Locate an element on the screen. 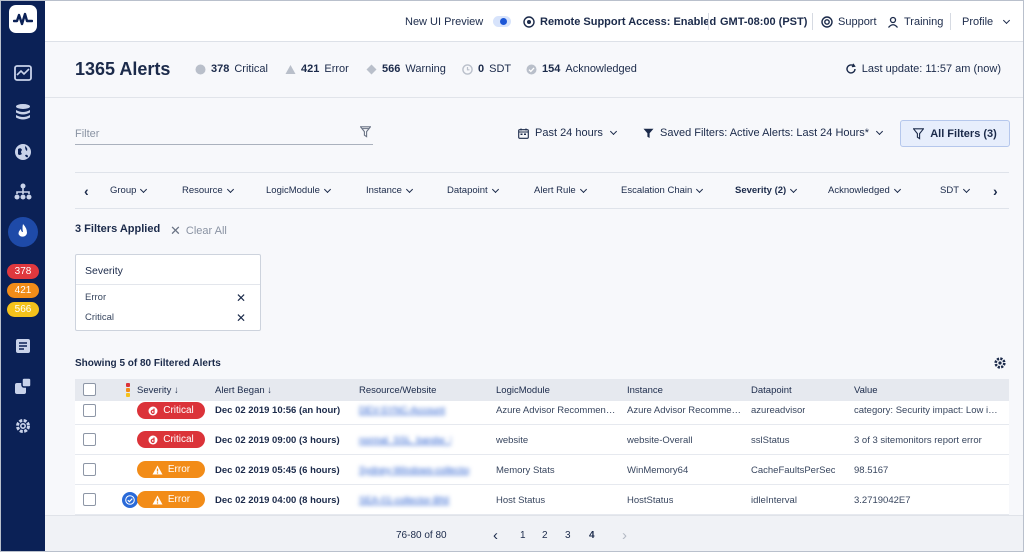 This screenshot has height=552, width=1024. critical-count: 378 is located at coordinates (220, 69).